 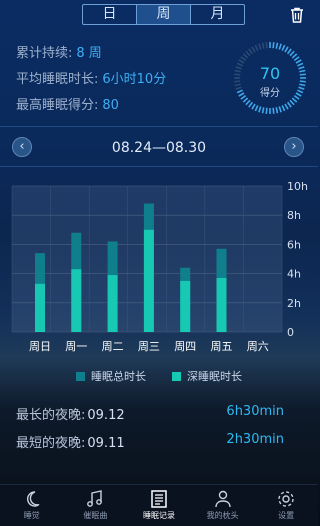 I want to click on tab-week: 周, so click(x=164, y=14).